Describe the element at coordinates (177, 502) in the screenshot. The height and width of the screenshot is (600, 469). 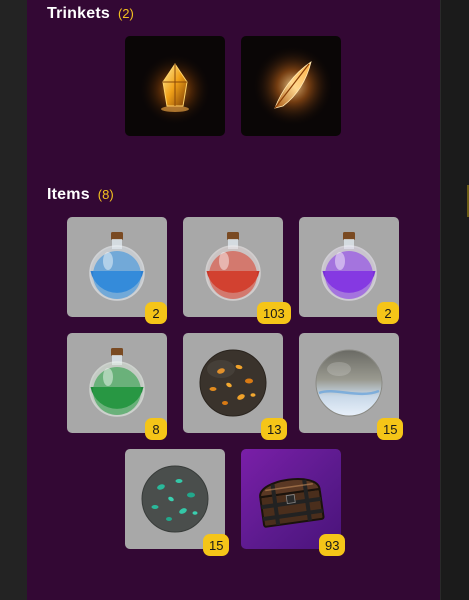
I see `item-slot-7: 15` at that location.